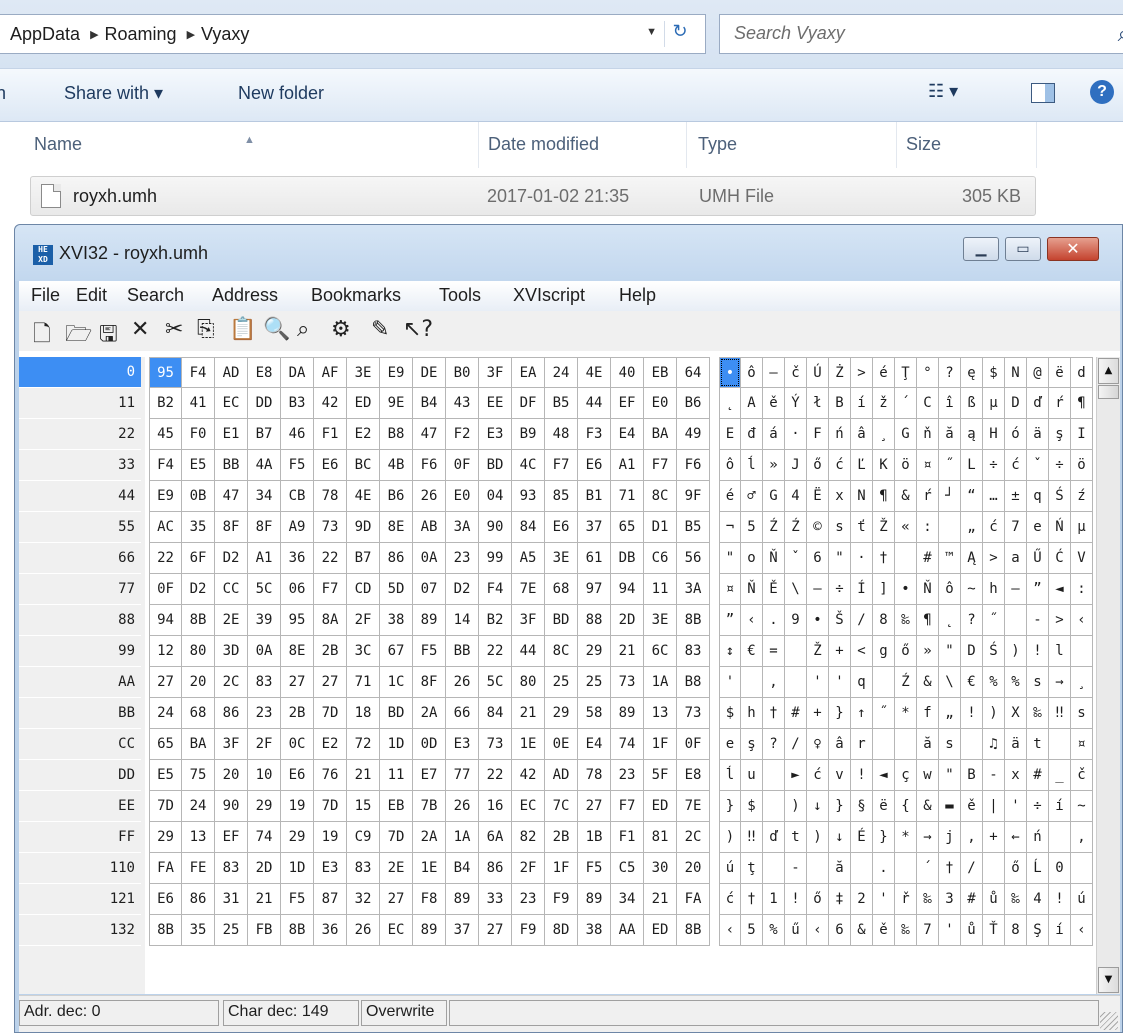  I want to click on char-cell: #, so click(972, 899).